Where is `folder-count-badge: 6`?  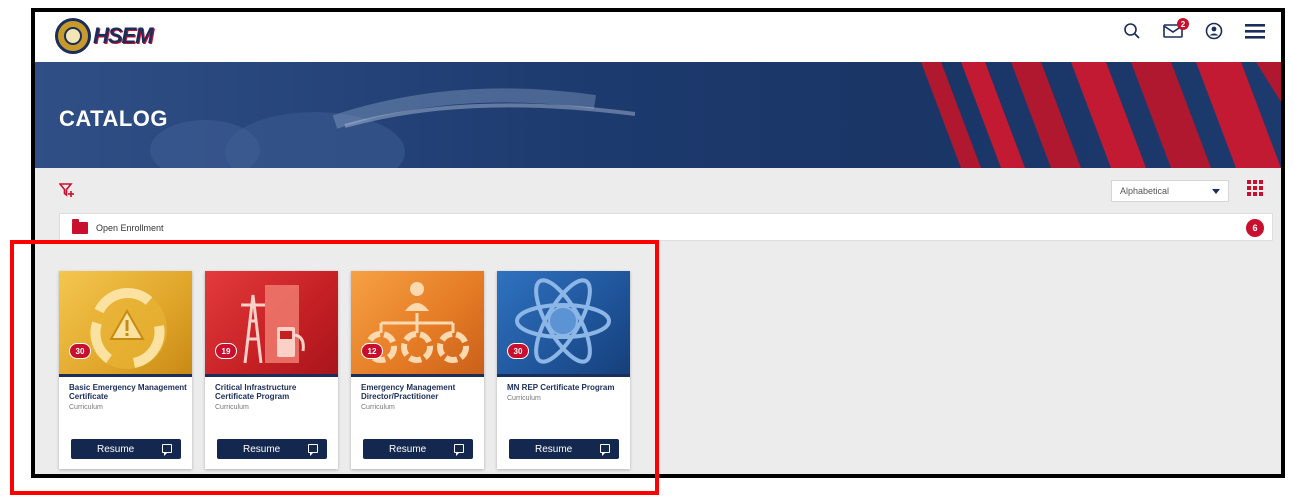
folder-count-badge: 6 is located at coordinates (1255, 228).